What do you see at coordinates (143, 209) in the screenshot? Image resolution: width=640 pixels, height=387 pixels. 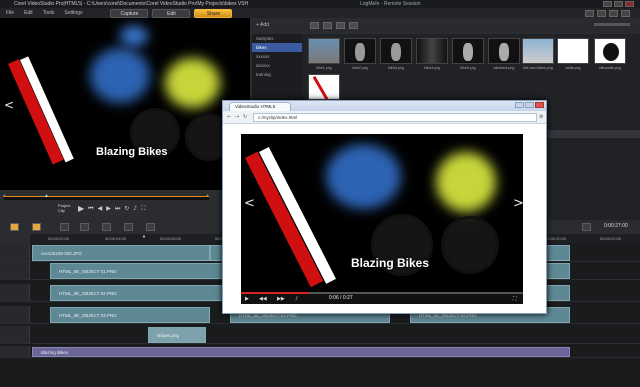 I see `fullscreen-icon: ⛶` at bounding box center [143, 209].